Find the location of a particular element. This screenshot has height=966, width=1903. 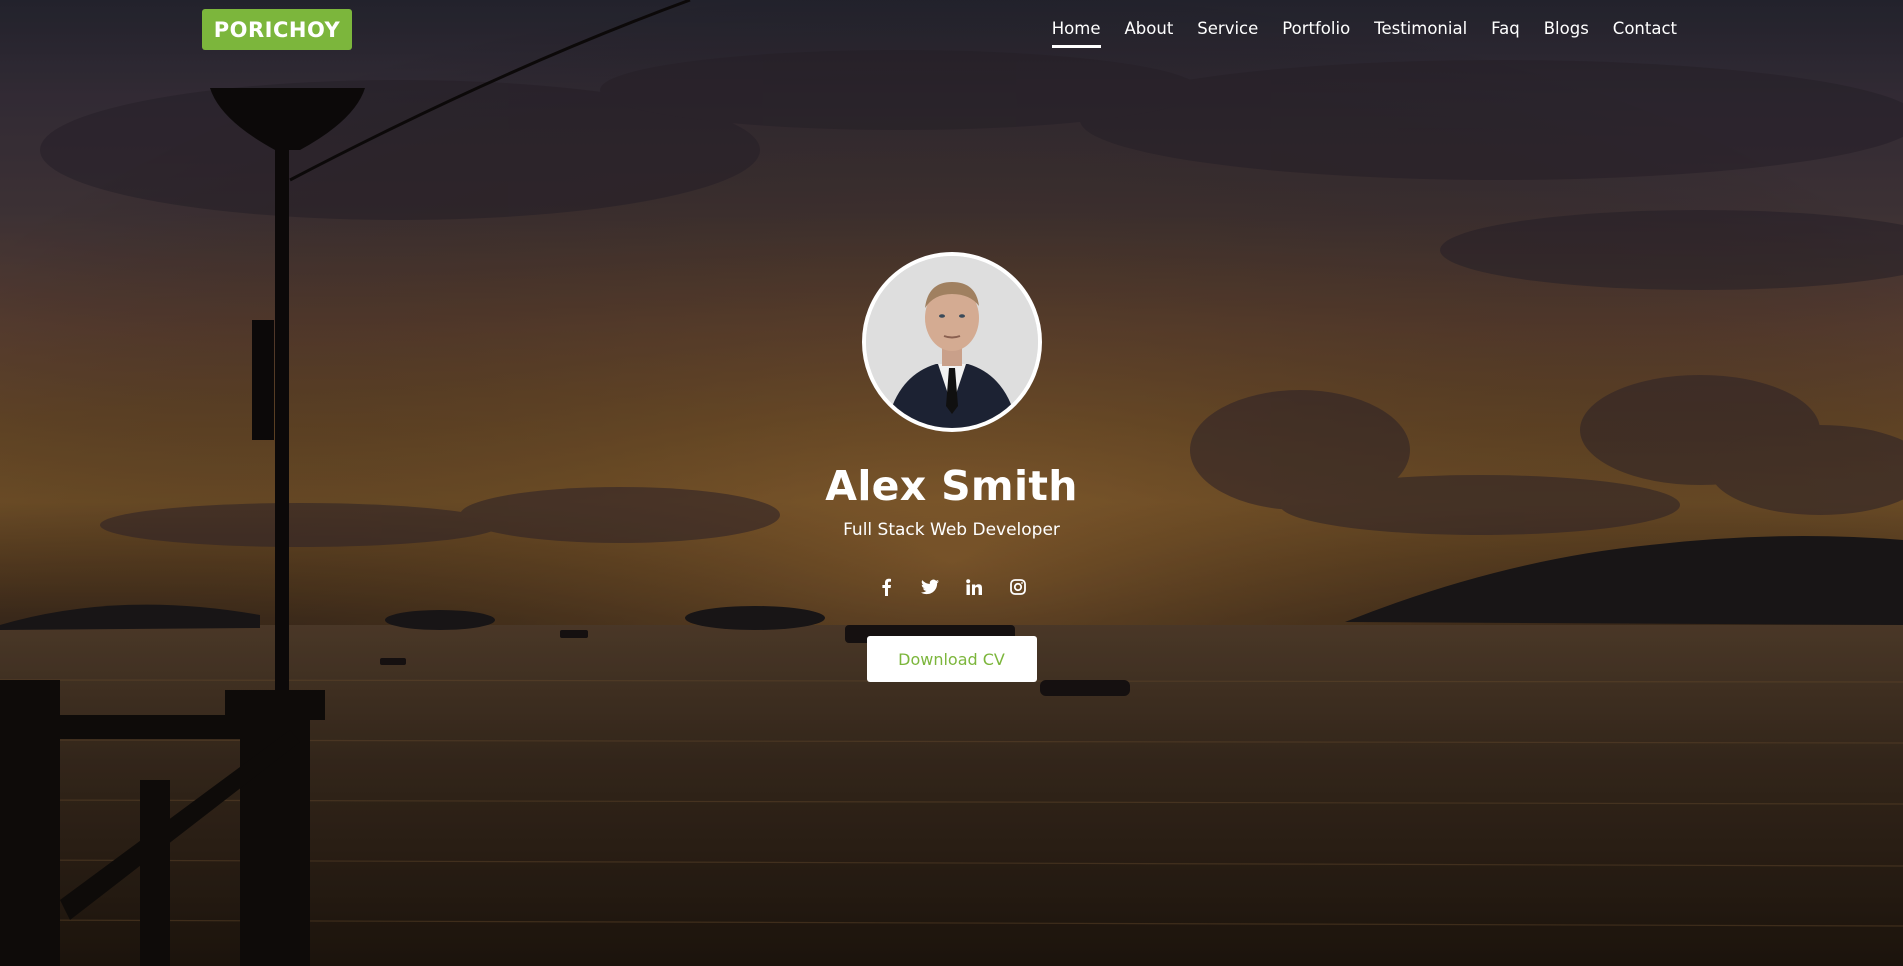

profile-role: Full Stack Web Developer is located at coordinates (951, 530).